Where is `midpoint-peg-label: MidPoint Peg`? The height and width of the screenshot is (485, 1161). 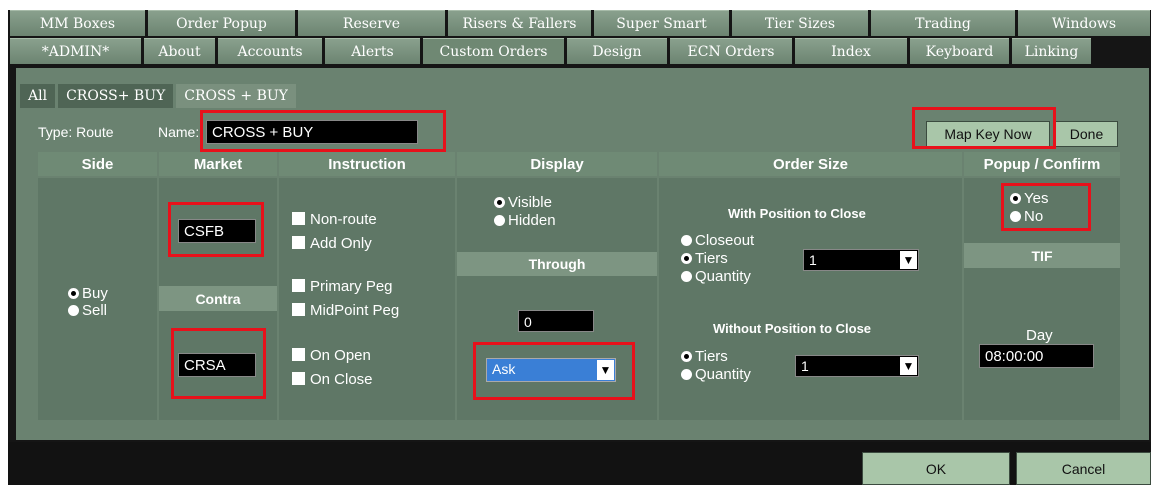
midpoint-peg-label: MidPoint Peg is located at coordinates (355, 310).